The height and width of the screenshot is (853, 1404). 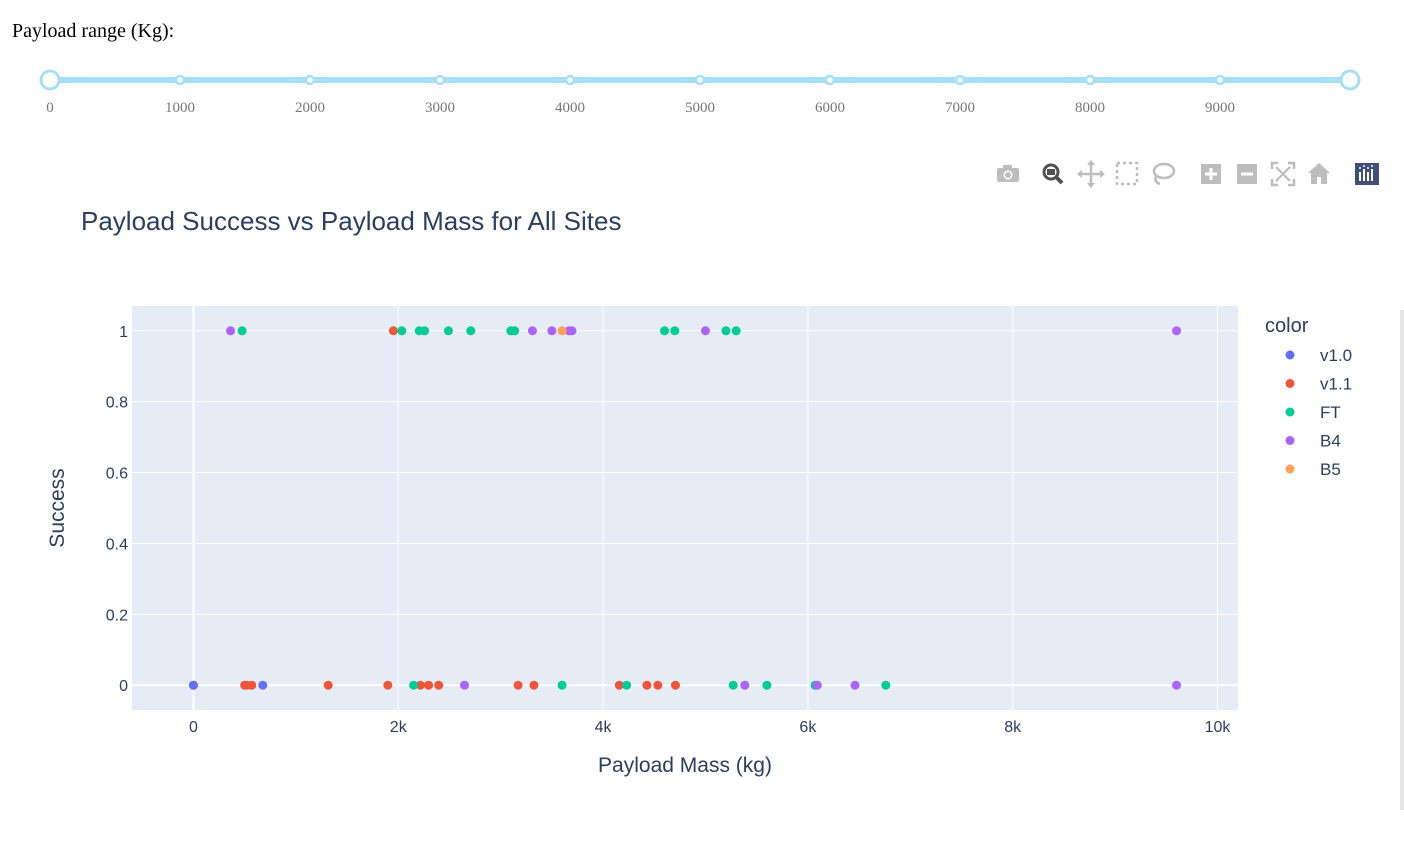 What do you see at coordinates (1330, 469) in the screenshot?
I see `legend-item-label: B5` at bounding box center [1330, 469].